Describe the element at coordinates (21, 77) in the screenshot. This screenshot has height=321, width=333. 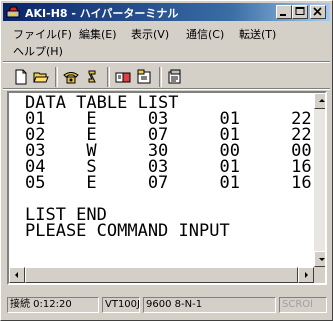
I see `new-document-icon` at that location.